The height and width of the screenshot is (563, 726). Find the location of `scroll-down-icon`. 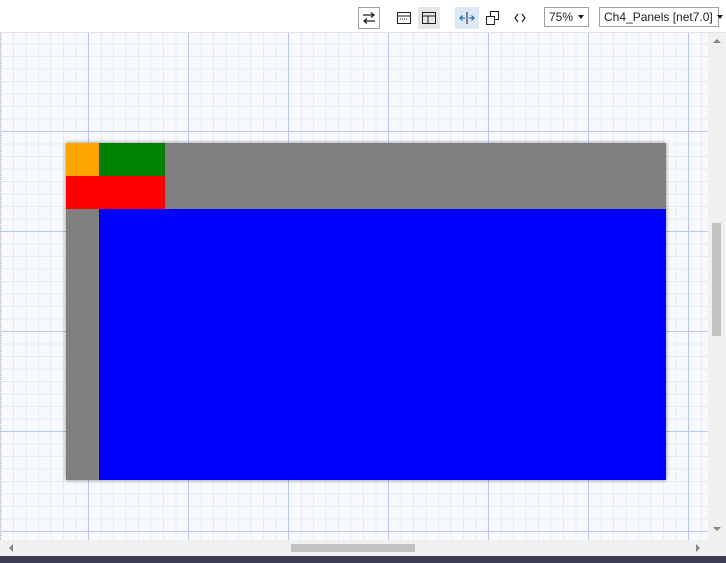

scroll-down-icon is located at coordinates (717, 529).